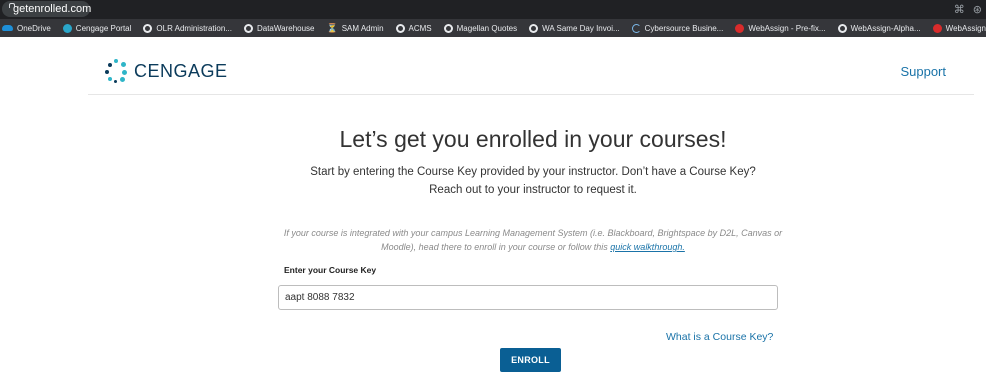 Image resolution: width=986 pixels, height=372 pixels. I want to click on bookmark-label: DataWarehouse, so click(285, 28).